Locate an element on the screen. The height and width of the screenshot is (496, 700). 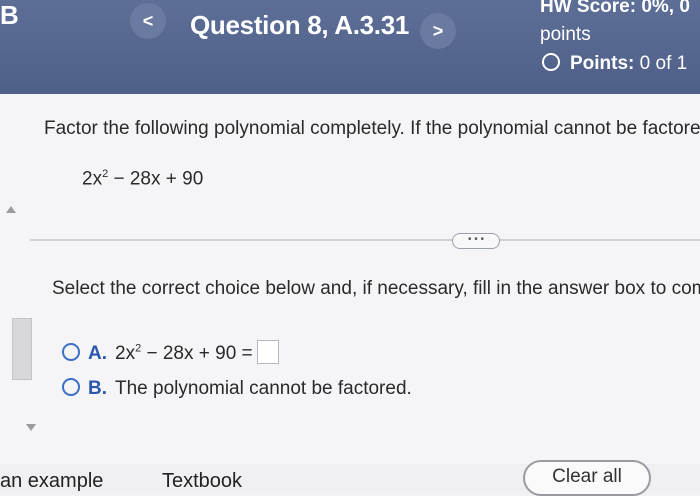
points-indicator: Points: 0 of 1 is located at coordinates (614, 64).